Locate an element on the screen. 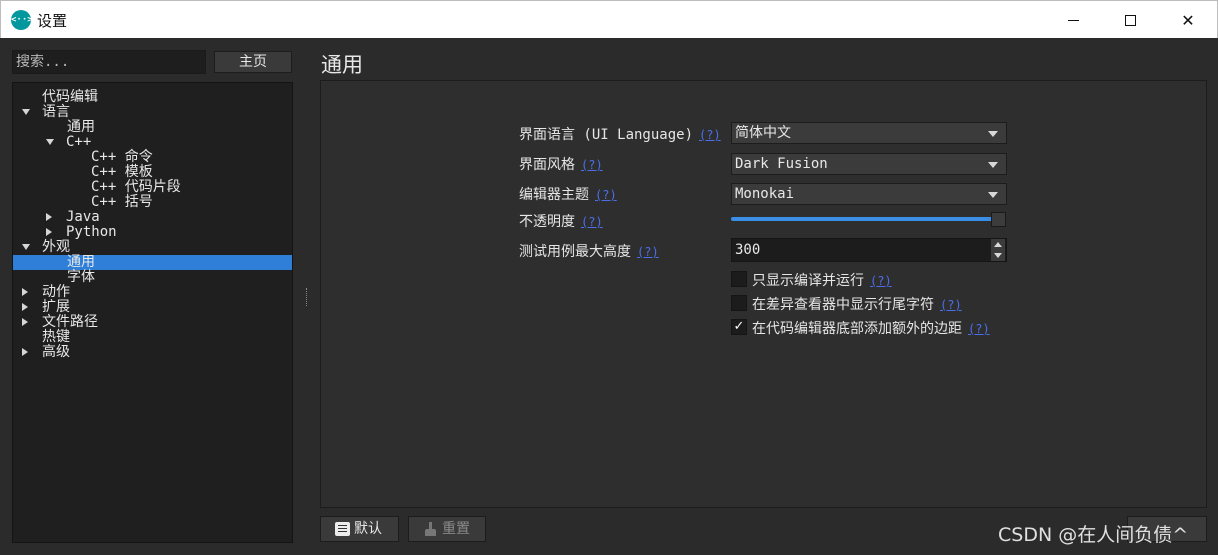 Image resolution: width=1218 pixels, height=555 pixels. ui-language-select: 简体中文 is located at coordinates (869, 133).